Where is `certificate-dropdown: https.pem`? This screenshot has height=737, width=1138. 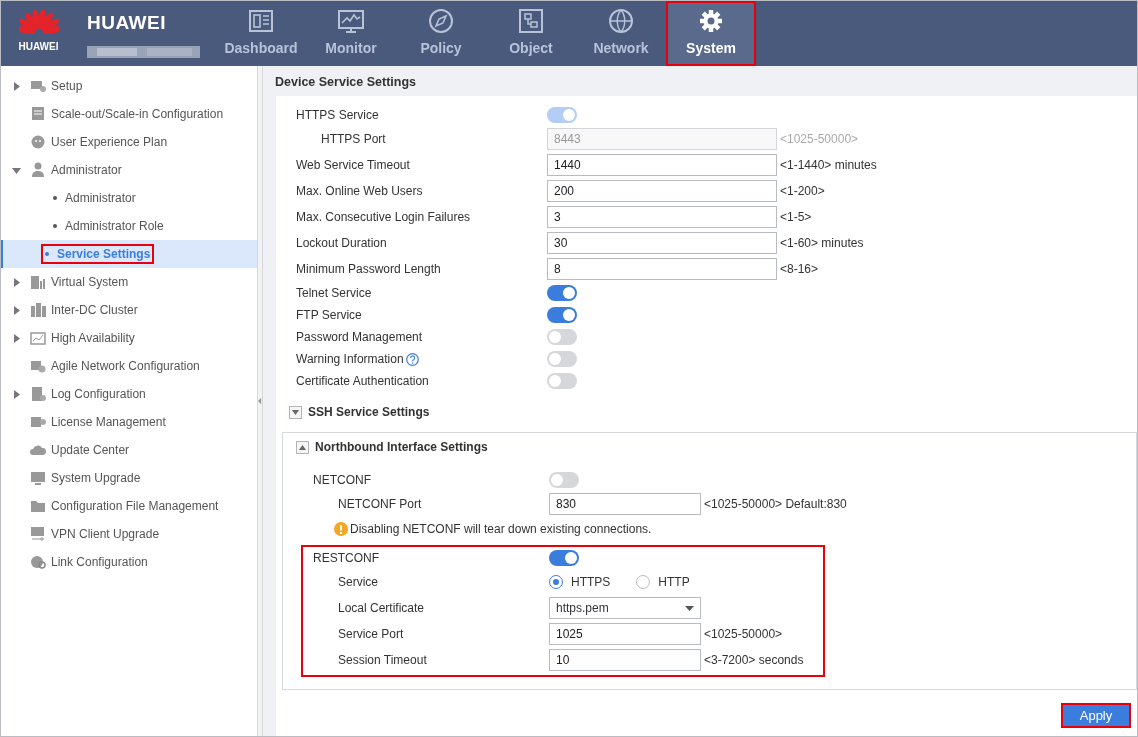
certificate-dropdown: https.pem is located at coordinates (625, 608).